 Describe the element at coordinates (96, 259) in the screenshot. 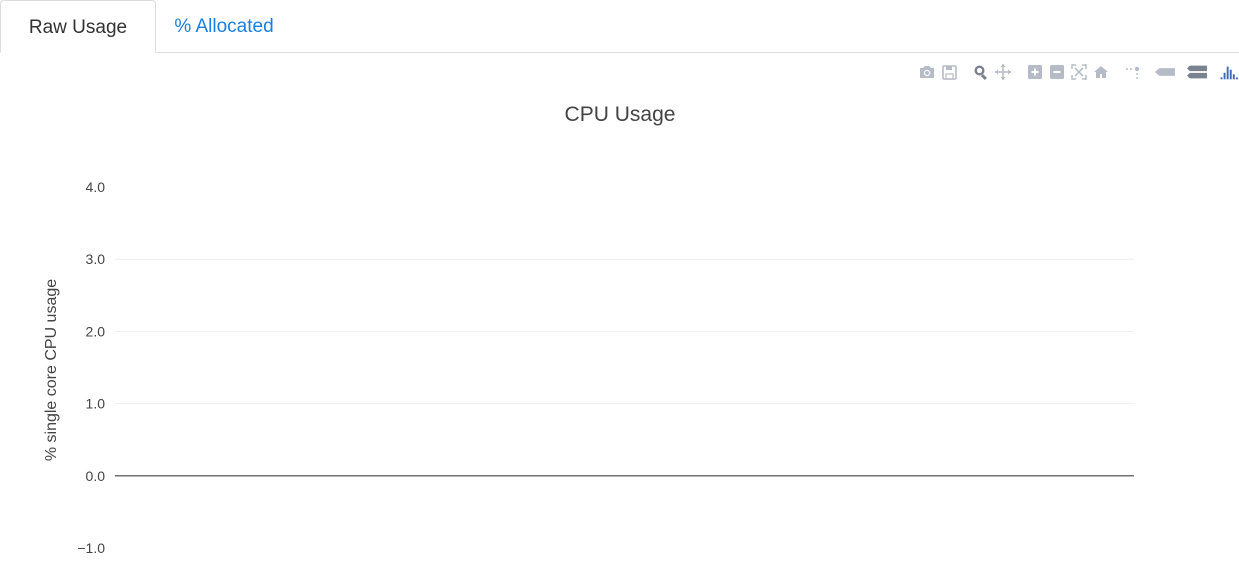

I see `y-tick-label: 3.0` at that location.